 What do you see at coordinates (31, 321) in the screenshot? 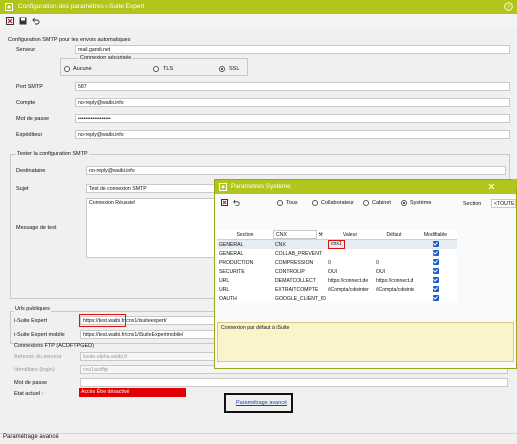
I see `expert-url-label: i-Suite Expert` at bounding box center [31, 321].